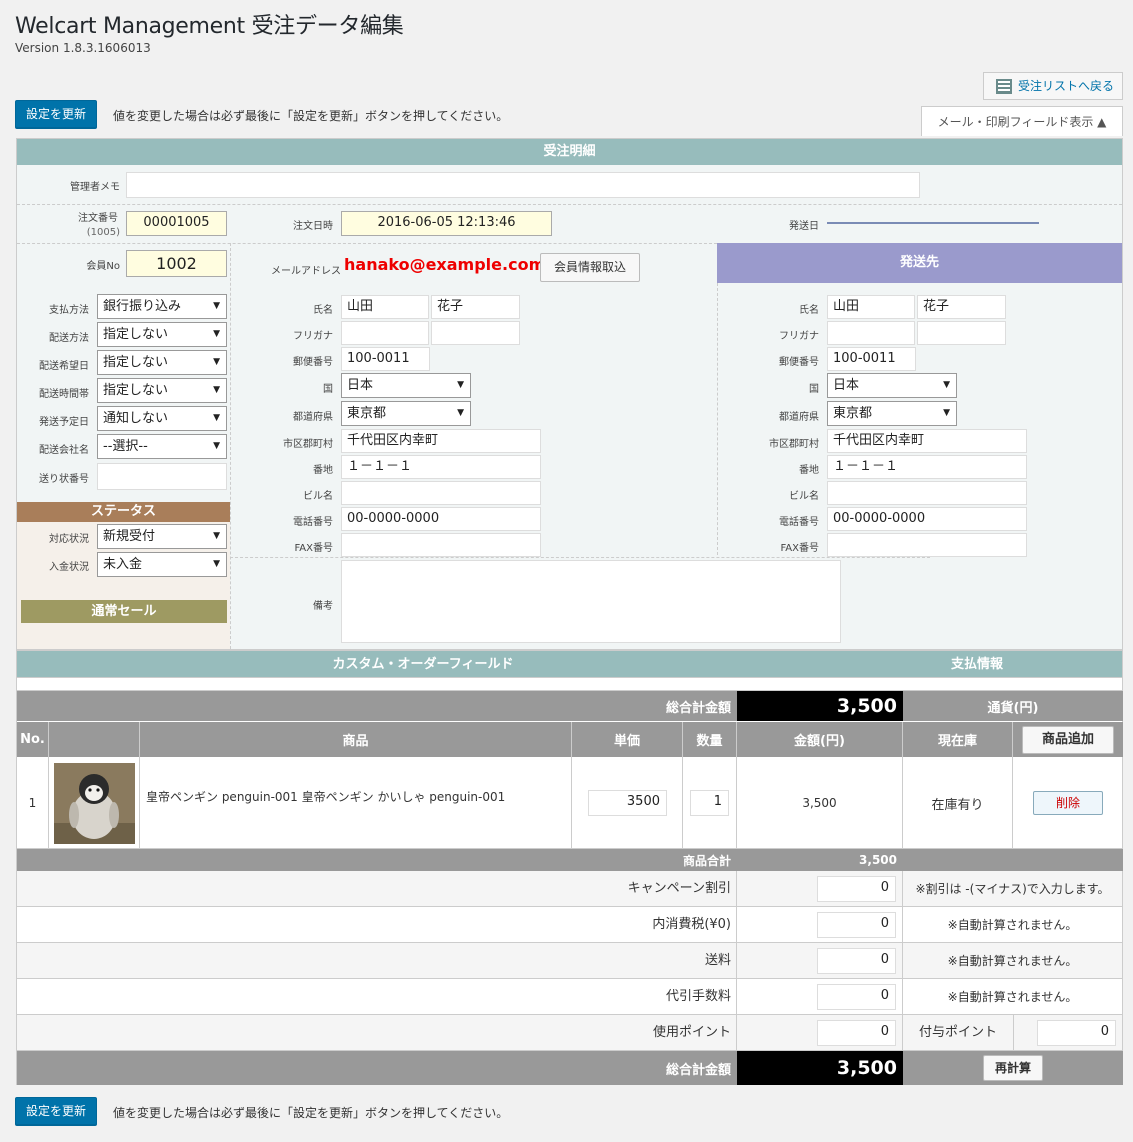 The width and height of the screenshot is (1133, 1142). Describe the element at coordinates (892, 385) in the screenshot. I see `delivery-country-select: 日本 ▼` at that location.